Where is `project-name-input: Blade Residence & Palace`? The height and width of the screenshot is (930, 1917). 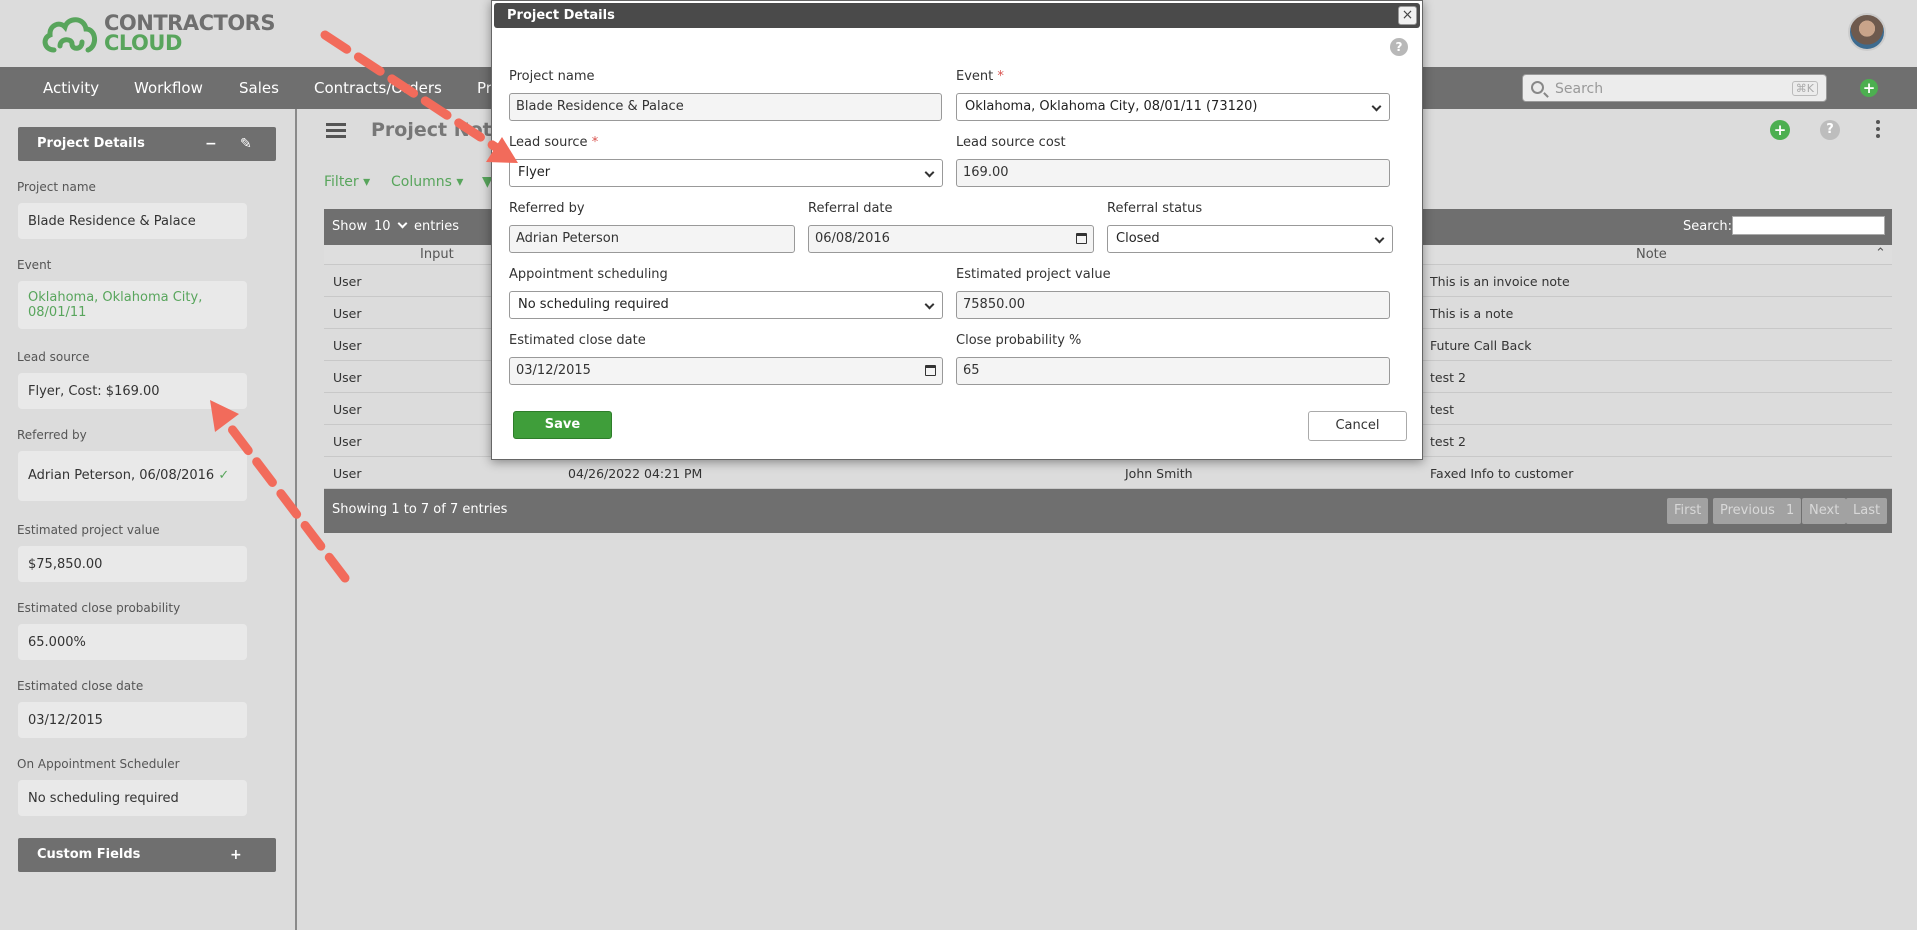 project-name-input: Blade Residence & Palace is located at coordinates (725, 107).